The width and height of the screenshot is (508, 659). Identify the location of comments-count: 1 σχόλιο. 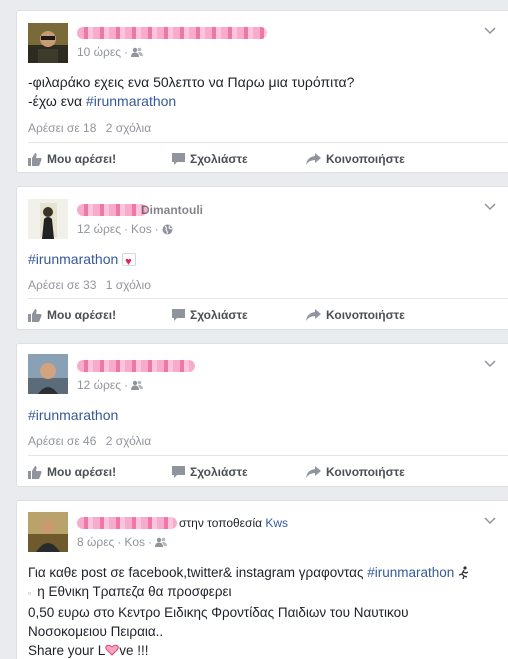
(128, 285).